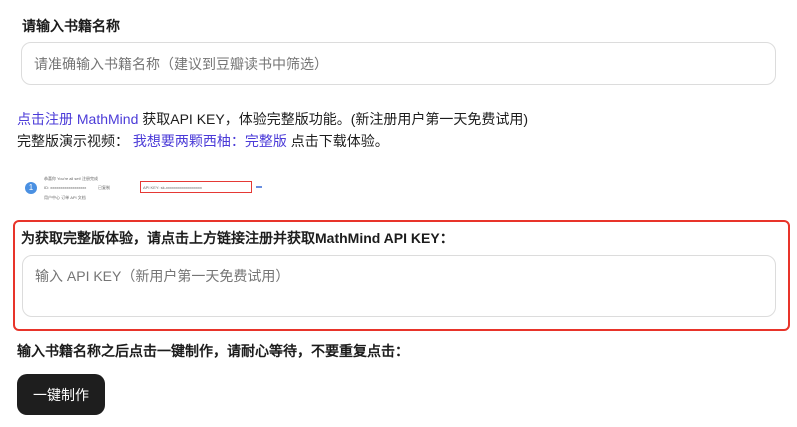 The image size is (797, 427). I want to click on api-key-input, so click(399, 286).